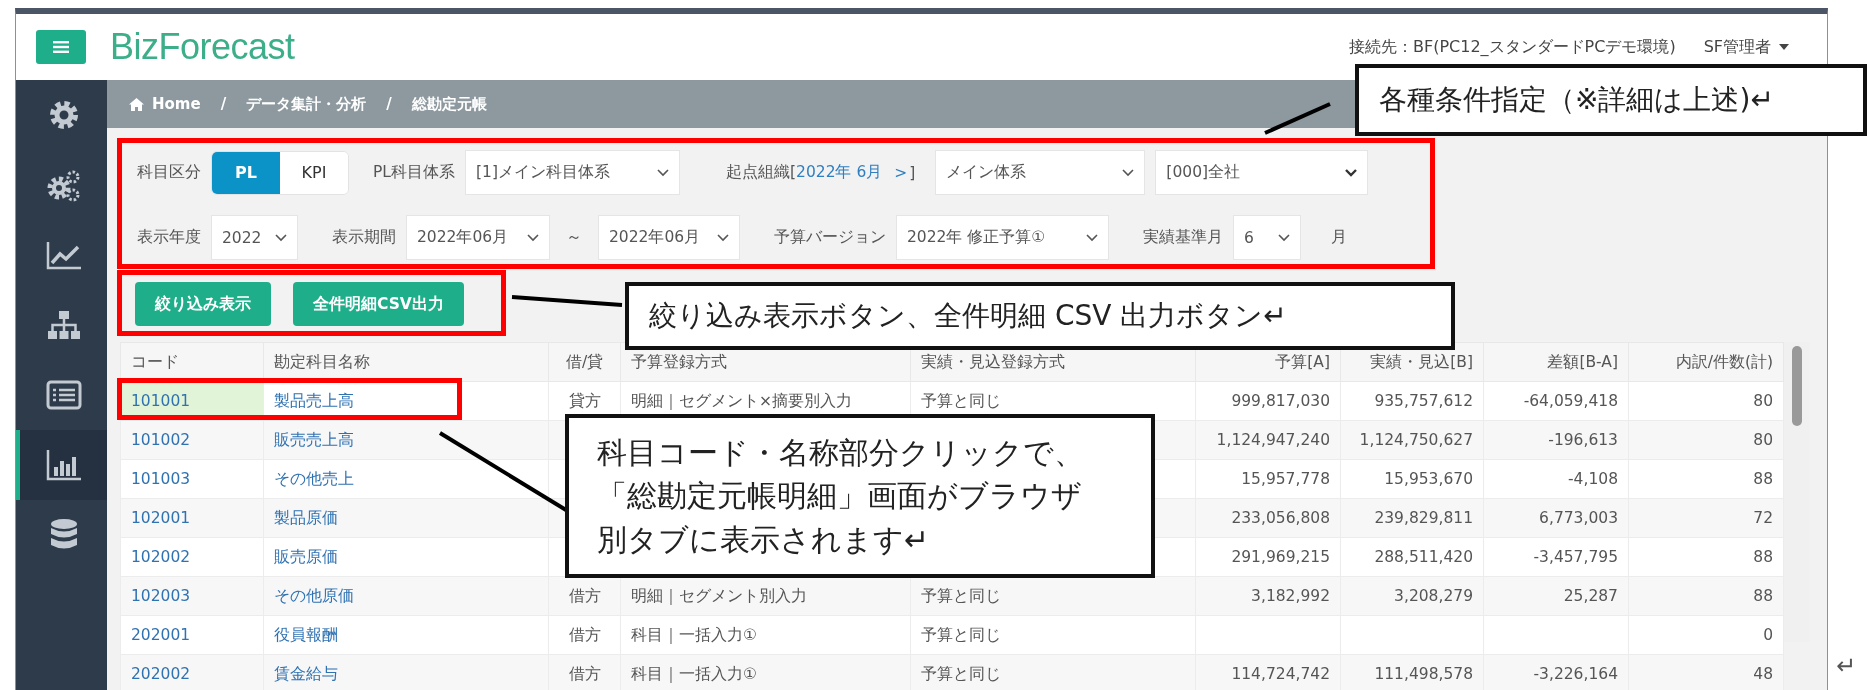 The height and width of the screenshot is (690, 1870). I want to click on account-name-link: 役員報酬, so click(406, 635).